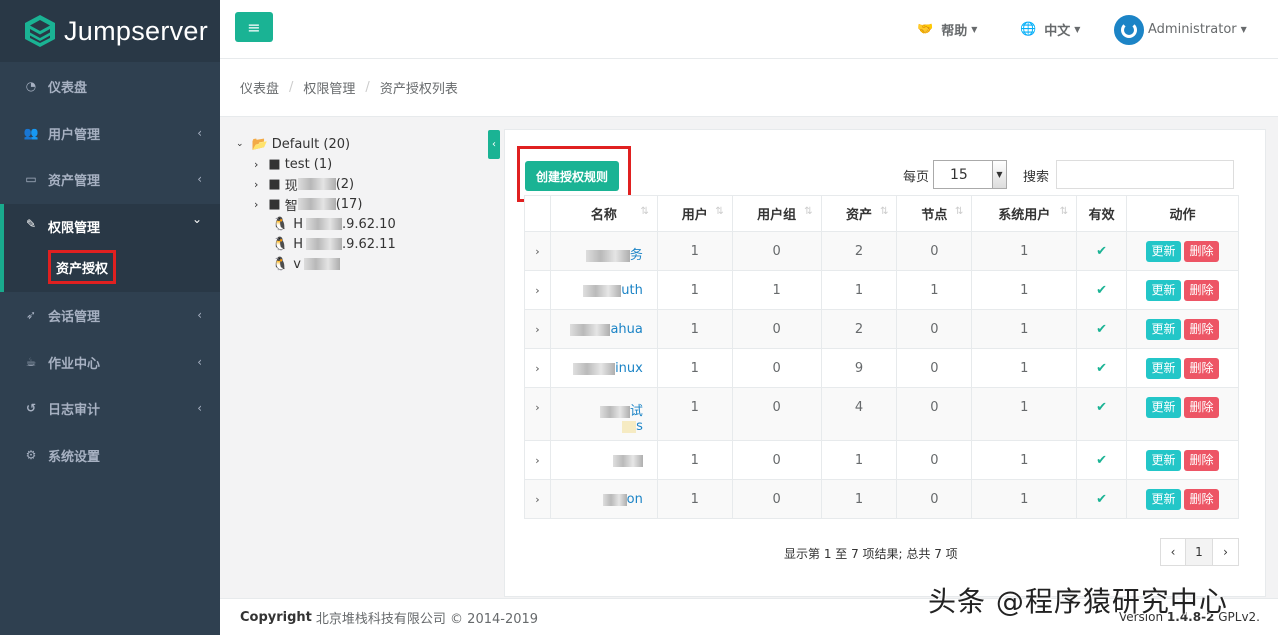 The width and height of the screenshot is (1278, 635). Describe the element at coordinates (1024, 213) in the screenshot. I see `column-header-system-users: 系统用户 ⇅` at that location.